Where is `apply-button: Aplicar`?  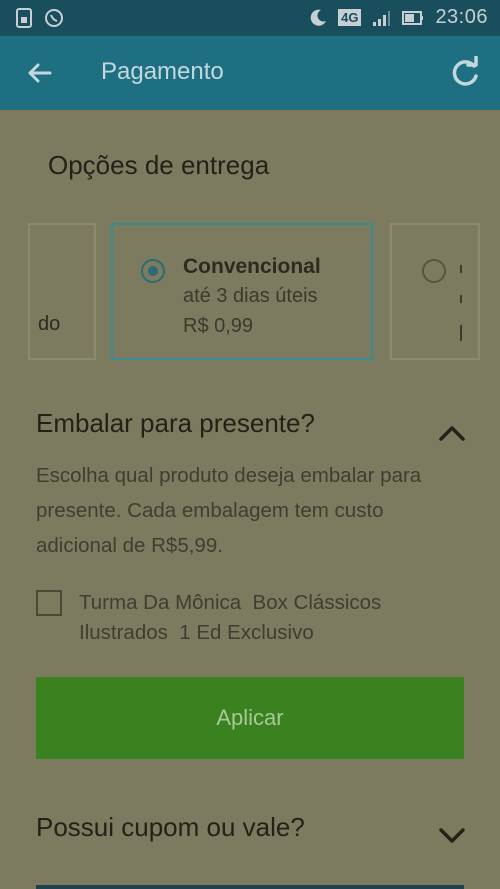
apply-button: Aplicar is located at coordinates (250, 718).